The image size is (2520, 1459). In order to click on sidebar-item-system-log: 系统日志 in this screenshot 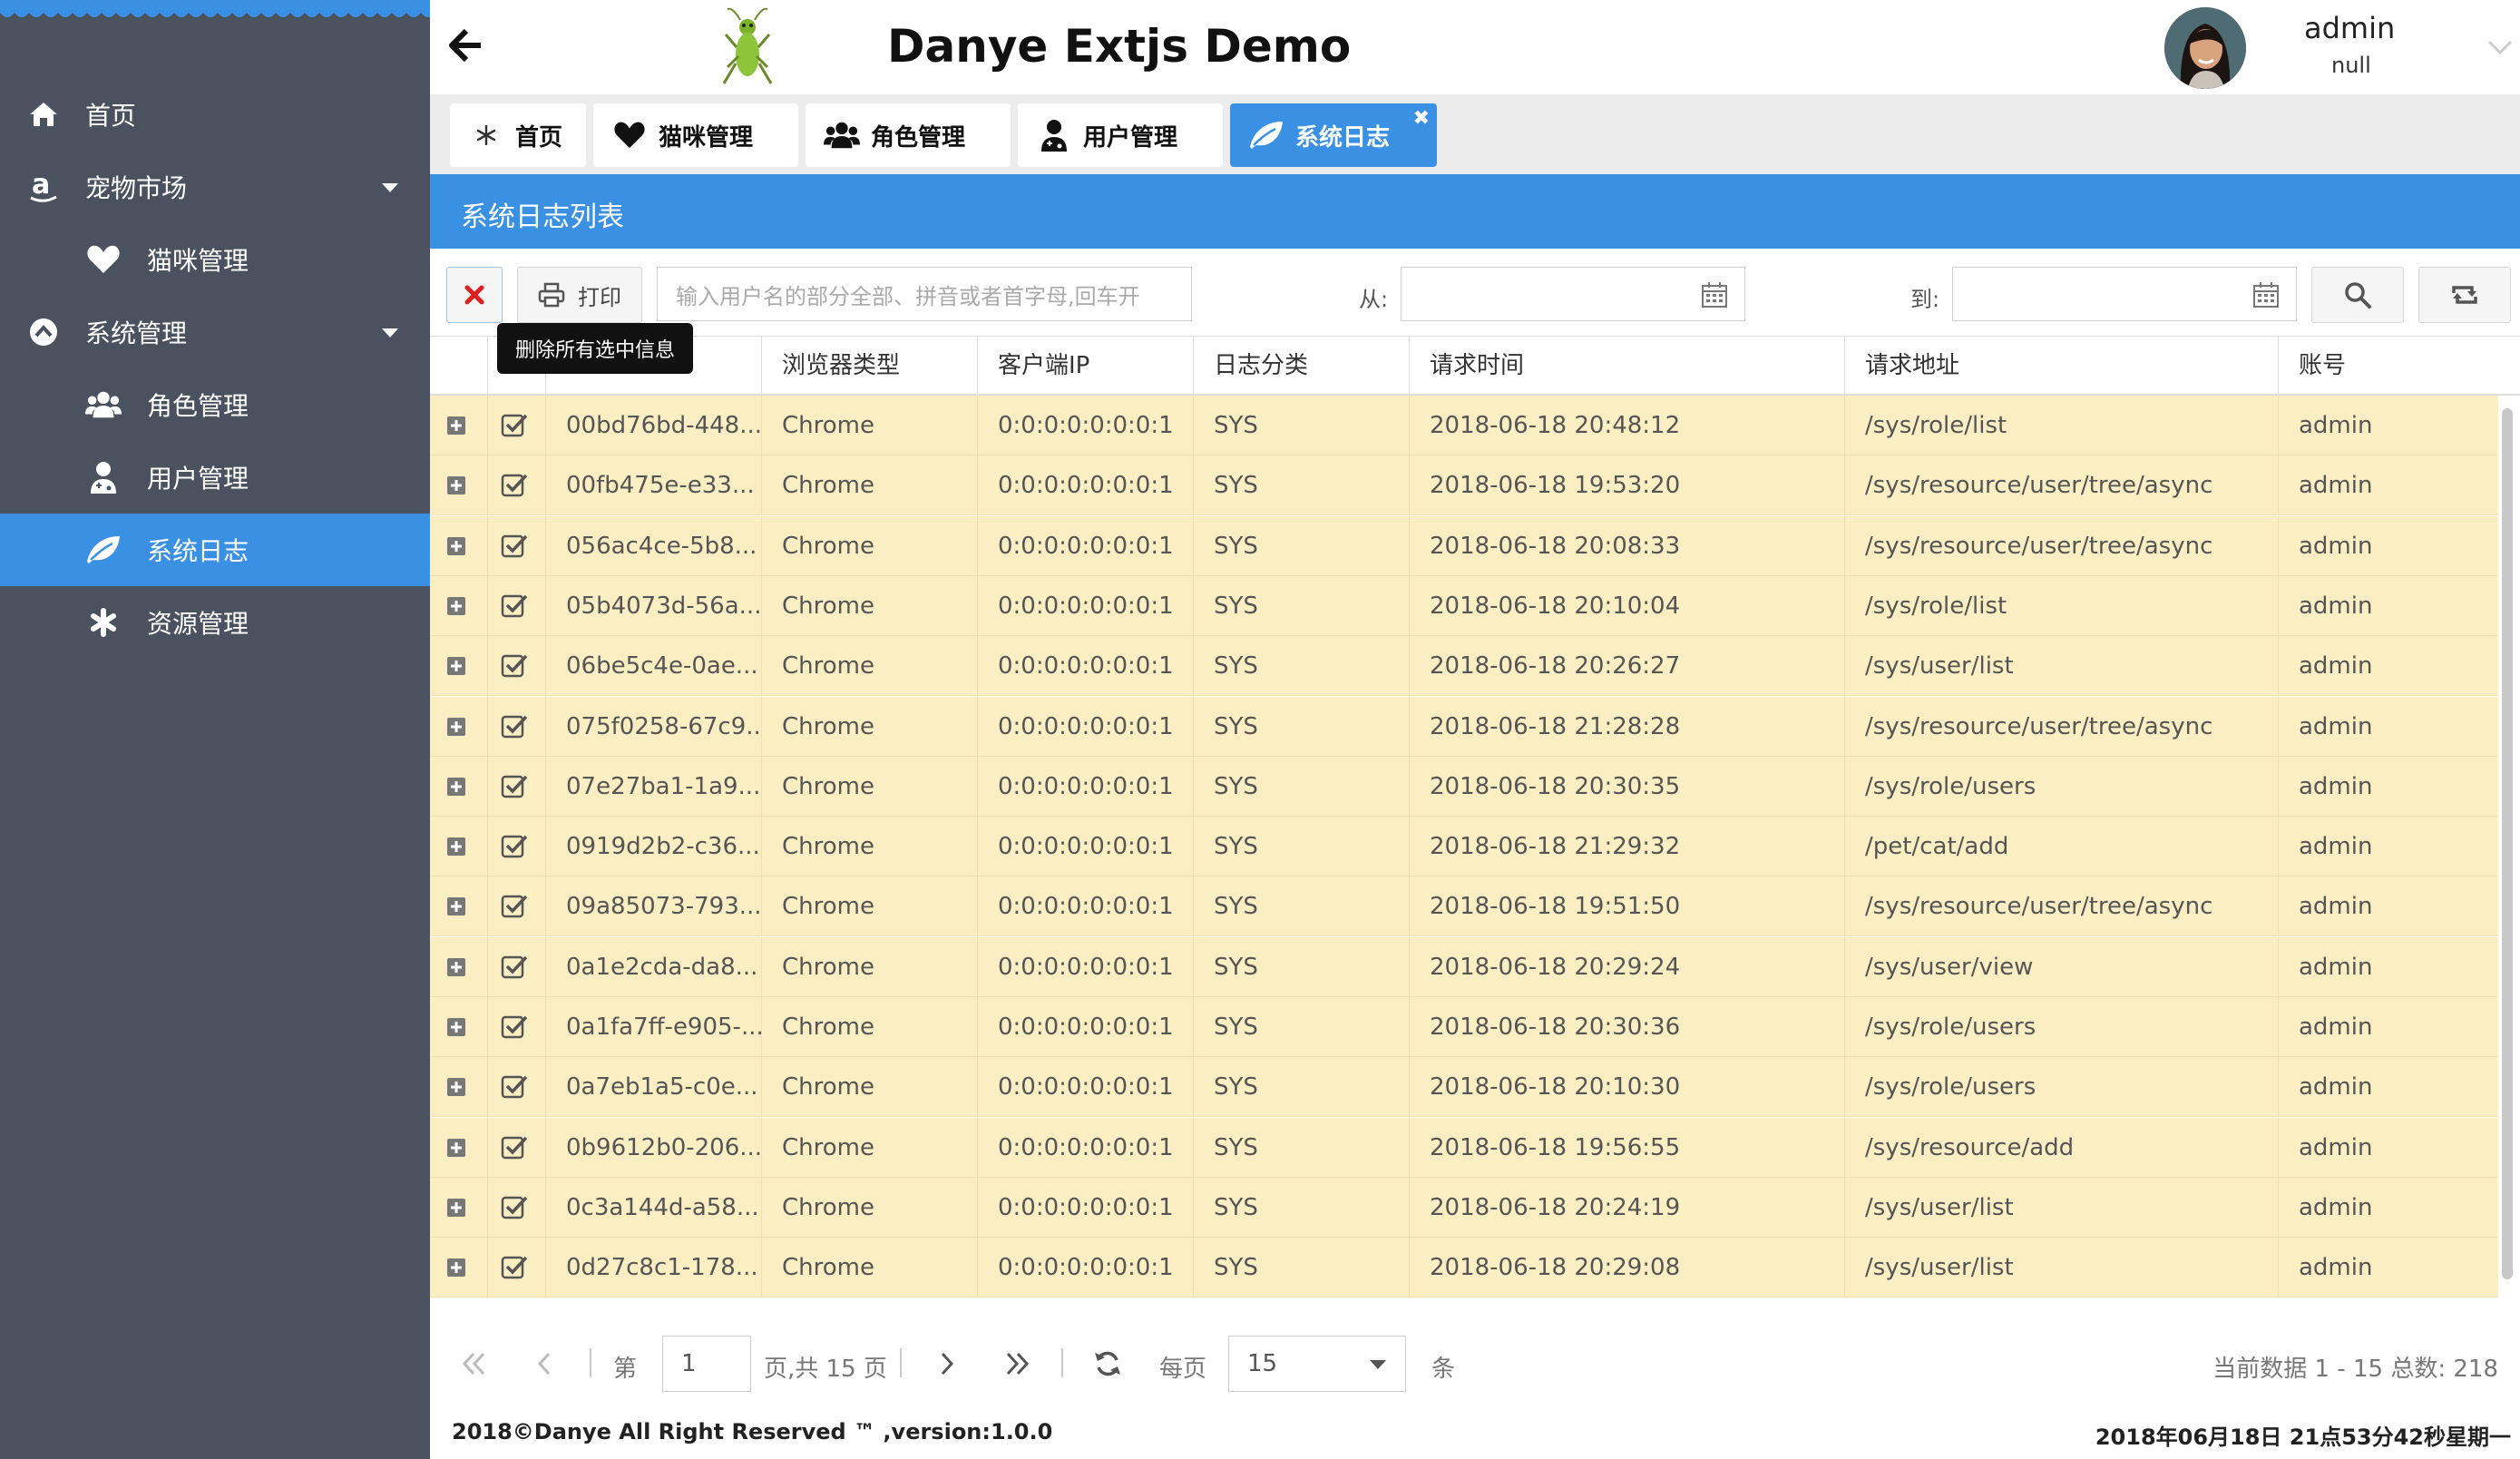, I will do `click(215, 550)`.